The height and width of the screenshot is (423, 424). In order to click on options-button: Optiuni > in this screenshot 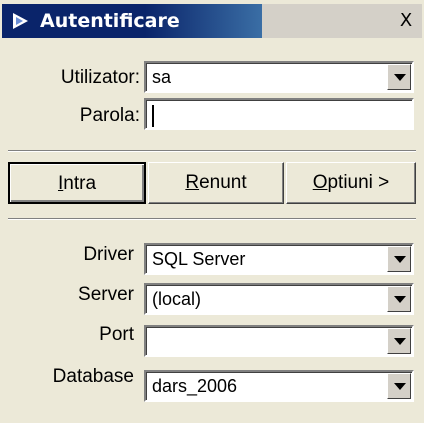, I will do `click(351, 183)`.